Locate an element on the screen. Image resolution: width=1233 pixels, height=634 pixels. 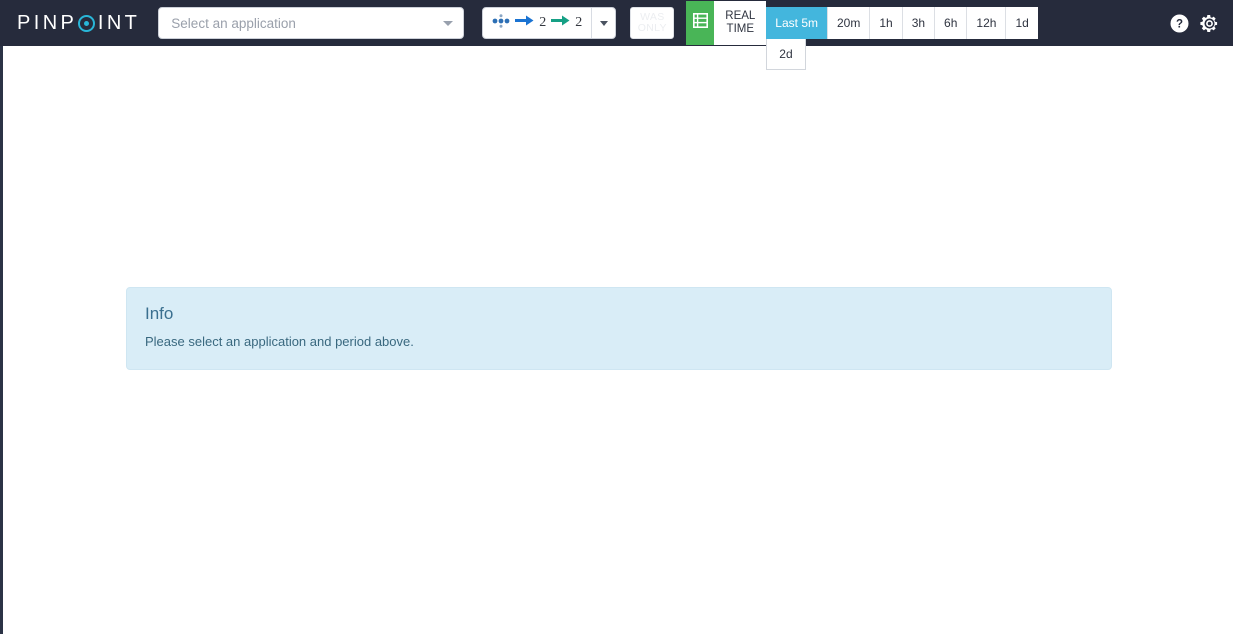
realtime-toggle-group: REAL TIME is located at coordinates (726, 23).